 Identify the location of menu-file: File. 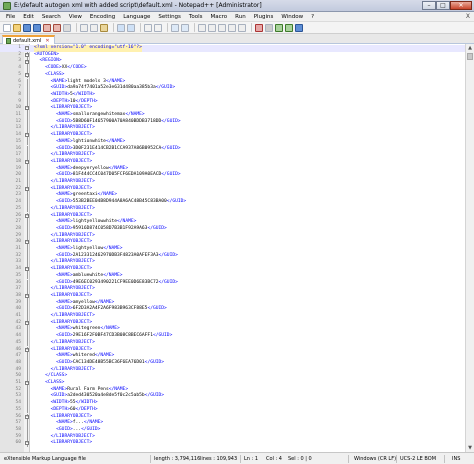
(10, 17).